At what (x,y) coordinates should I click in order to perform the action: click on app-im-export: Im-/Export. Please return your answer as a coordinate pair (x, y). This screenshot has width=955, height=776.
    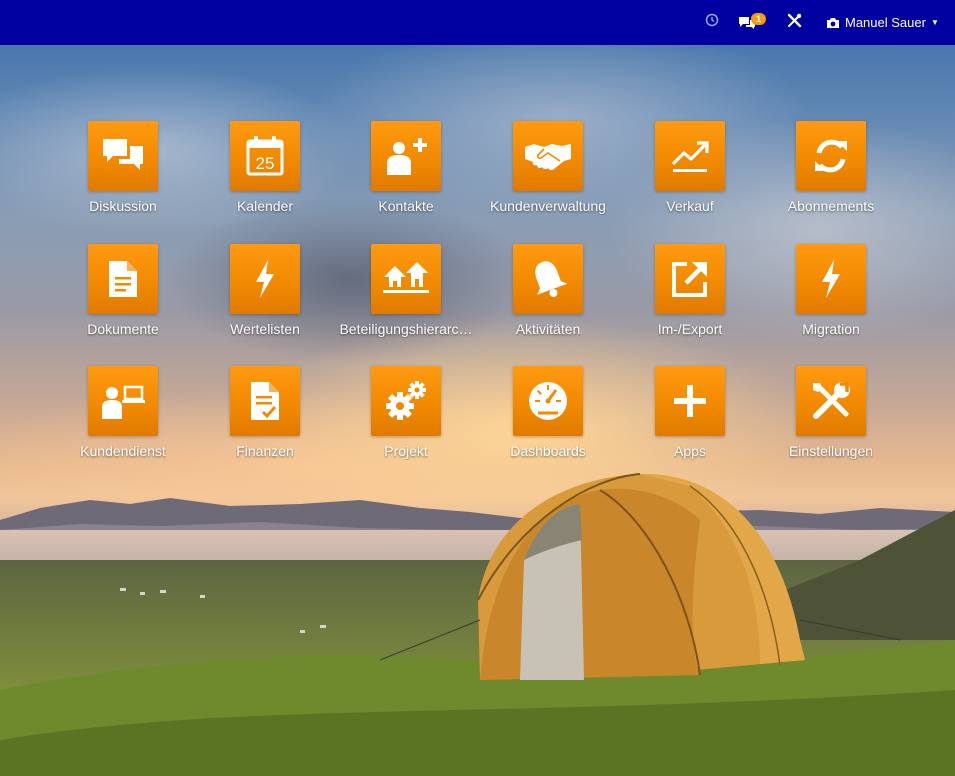
    Looking at the image, I should click on (690, 299).